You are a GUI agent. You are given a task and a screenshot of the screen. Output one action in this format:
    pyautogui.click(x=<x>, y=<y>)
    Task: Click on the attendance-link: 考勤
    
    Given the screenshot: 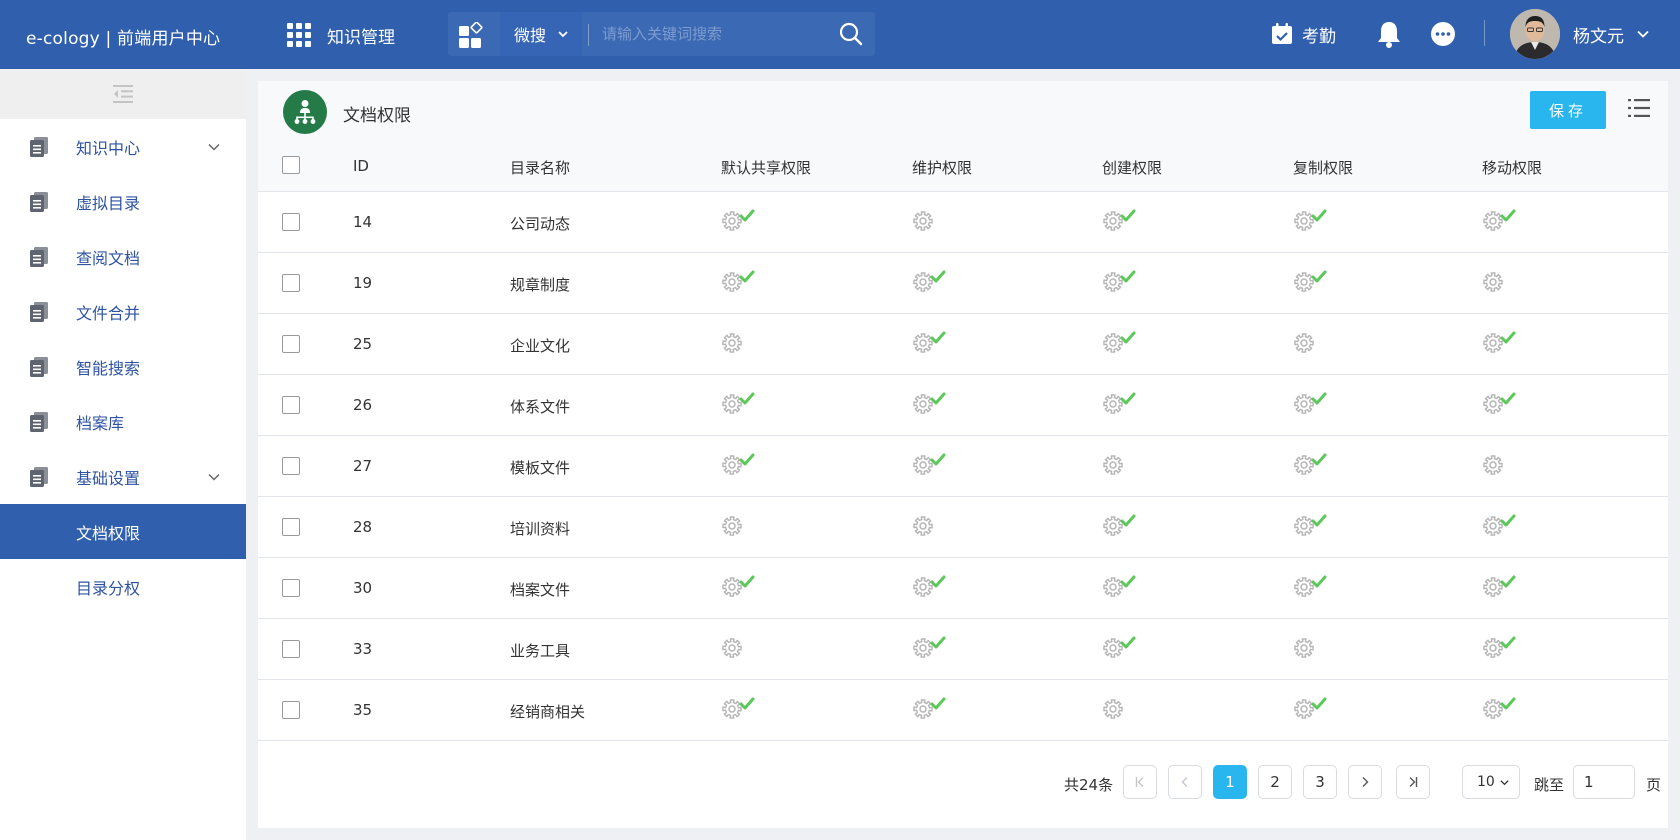 What is the action you would take?
    pyautogui.click(x=1303, y=34)
    